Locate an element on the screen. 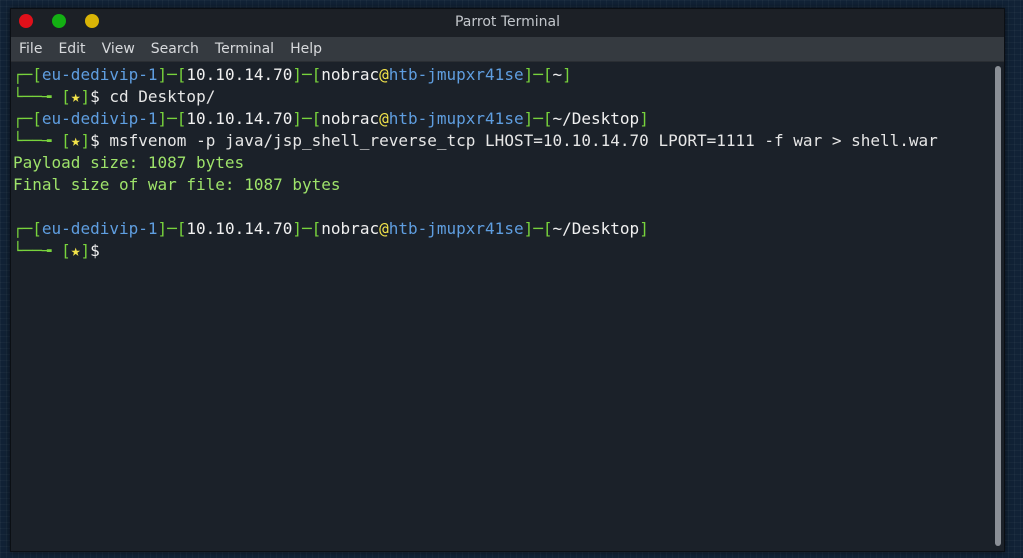  output-text: Payload size: 1087 bytes is located at coordinates (129, 162).